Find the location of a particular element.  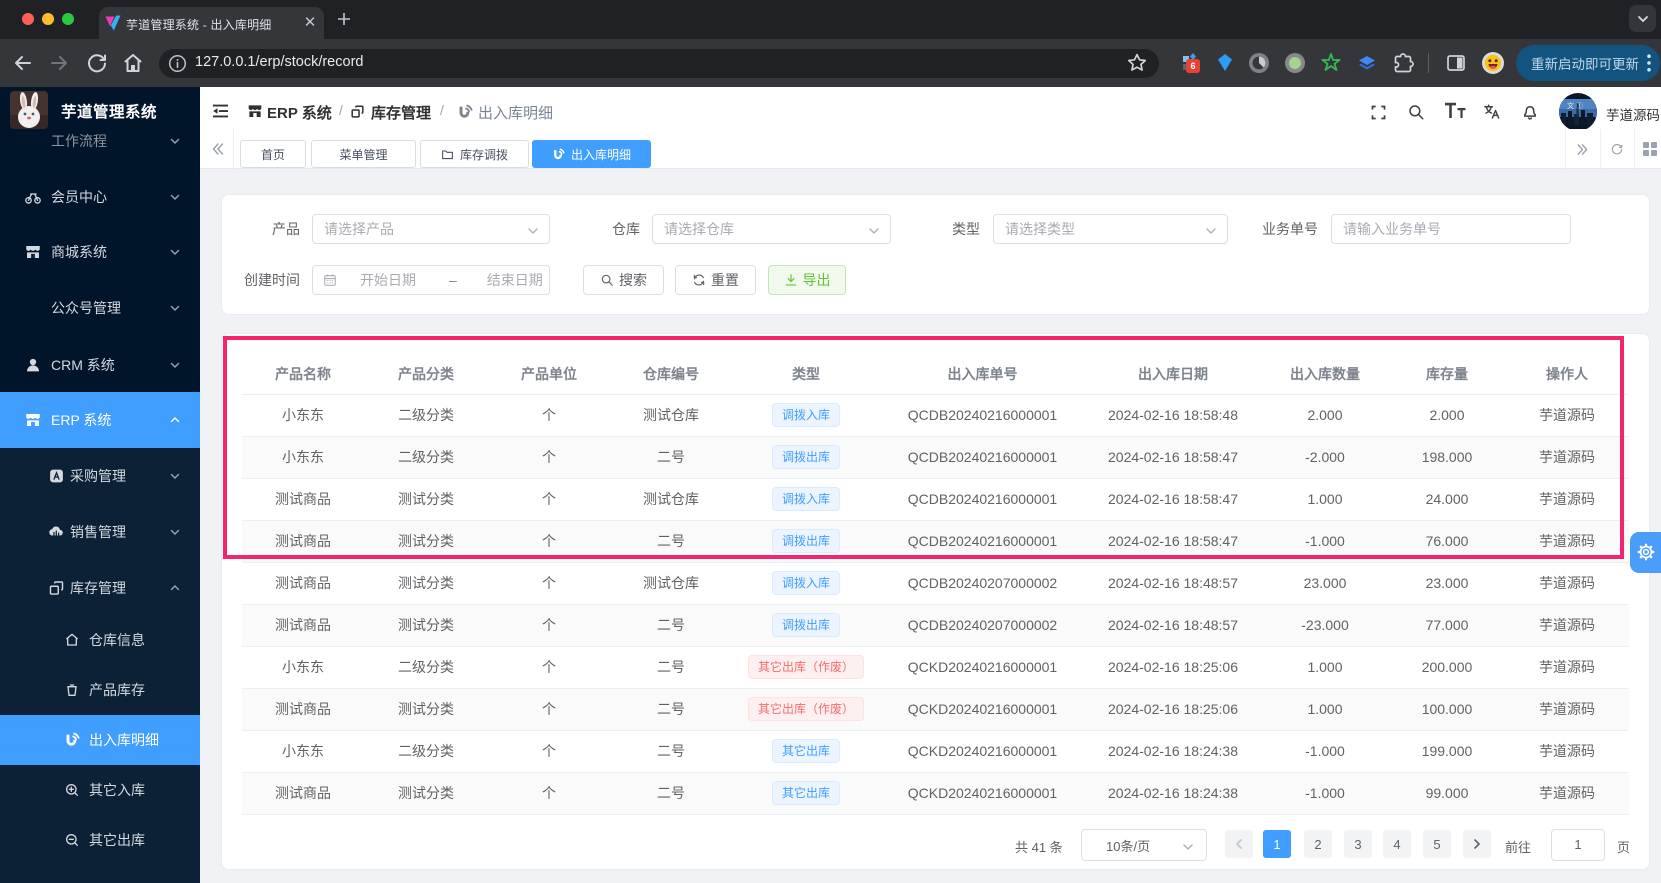

svg-text: 文 ① is located at coordinates (1575, 105).